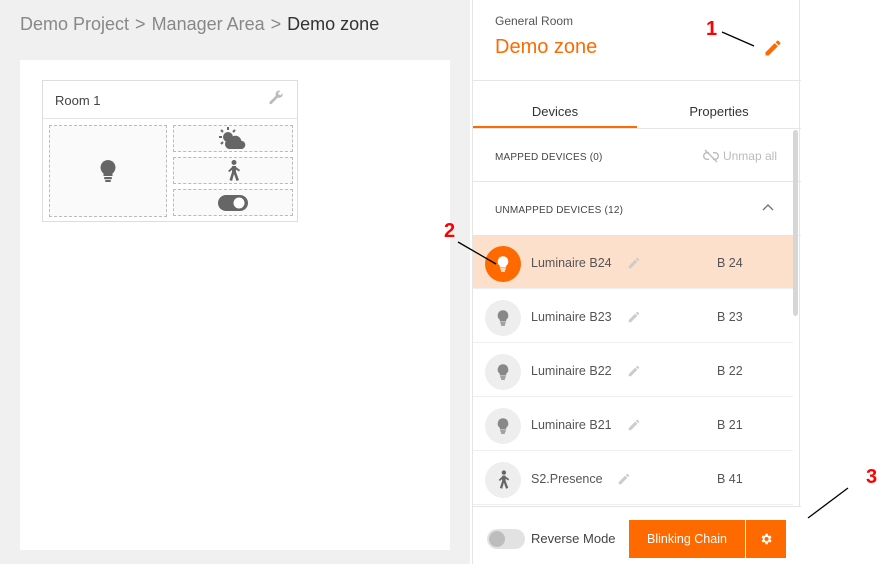  I want to click on device-name: Luminaire B24, so click(571, 263).